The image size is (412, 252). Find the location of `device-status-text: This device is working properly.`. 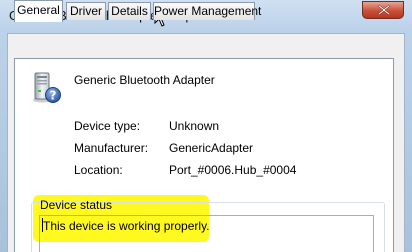

device-status-text: This device is working properly. is located at coordinates (126, 226).